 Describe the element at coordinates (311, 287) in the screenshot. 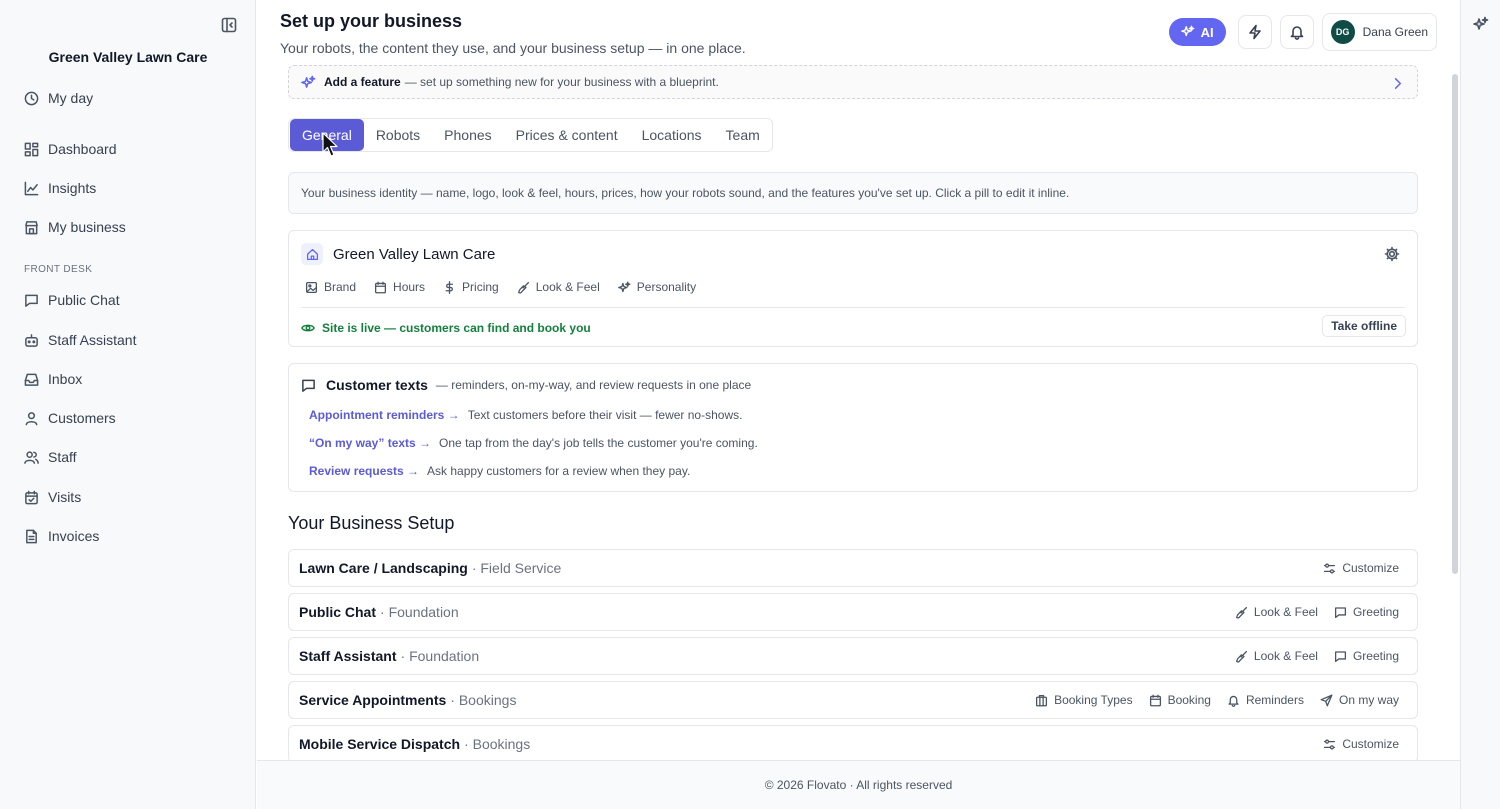

I see `image-icon` at that location.